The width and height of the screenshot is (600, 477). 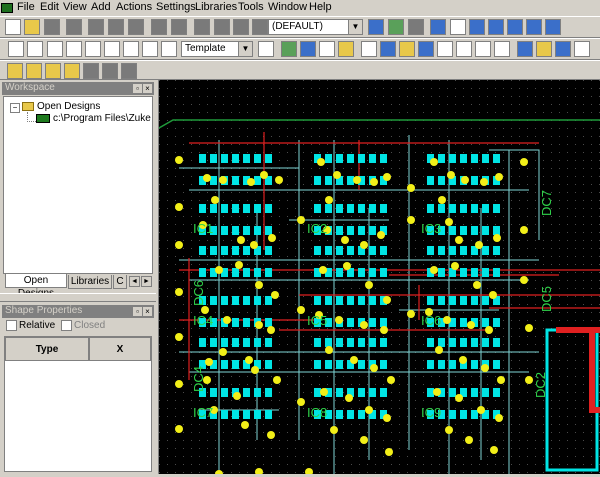 What do you see at coordinates (72, 71) in the screenshot?
I see `macro-4-icon` at bounding box center [72, 71].